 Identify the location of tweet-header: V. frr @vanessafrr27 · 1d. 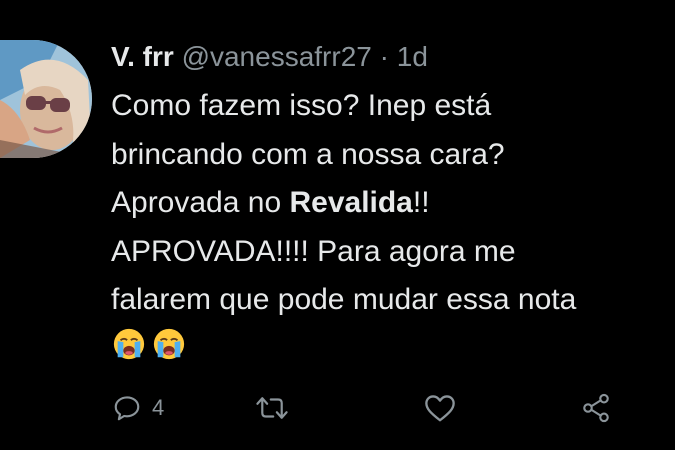
(269, 57).